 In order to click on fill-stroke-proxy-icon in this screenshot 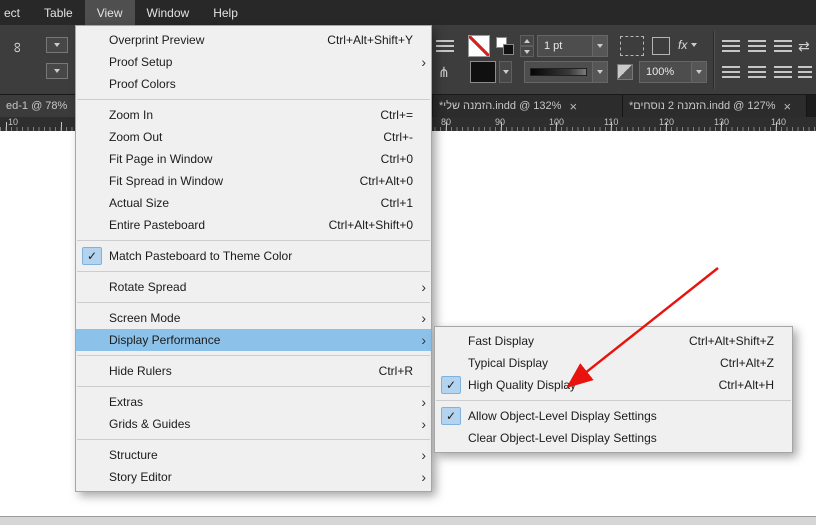, I will do `click(505, 46)`.